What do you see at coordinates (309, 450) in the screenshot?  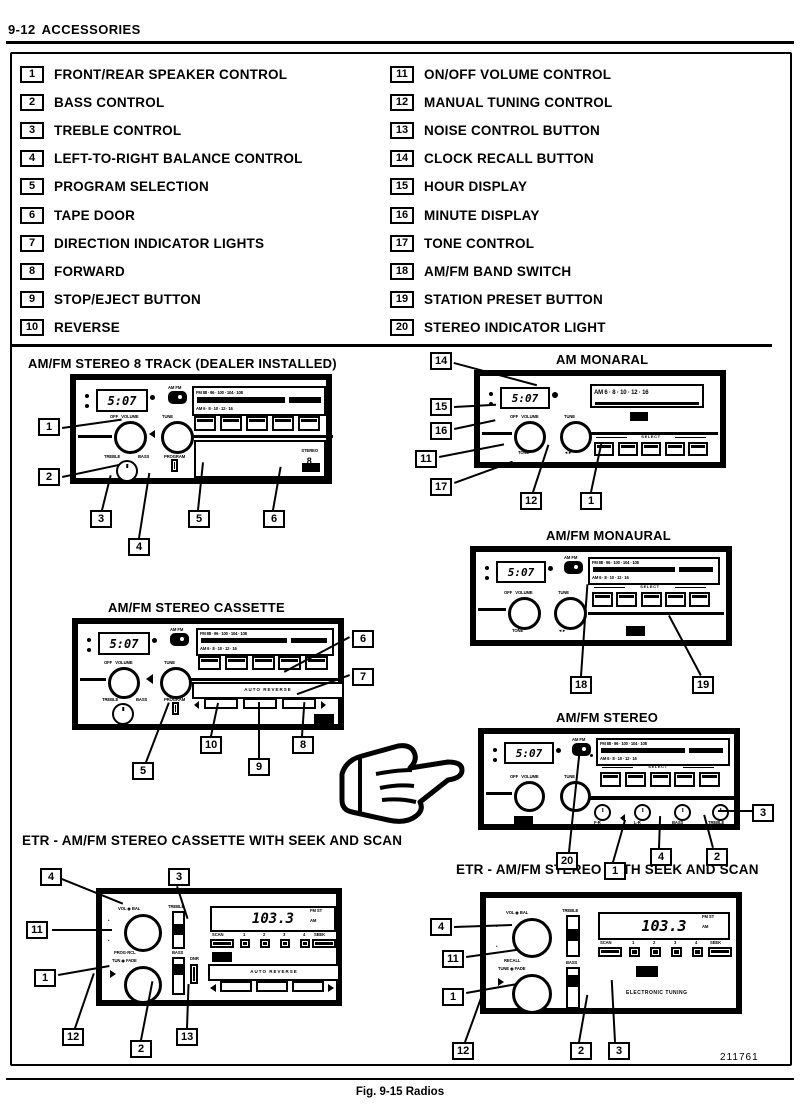 I see `stereo-indicator-label: STEREO` at bounding box center [309, 450].